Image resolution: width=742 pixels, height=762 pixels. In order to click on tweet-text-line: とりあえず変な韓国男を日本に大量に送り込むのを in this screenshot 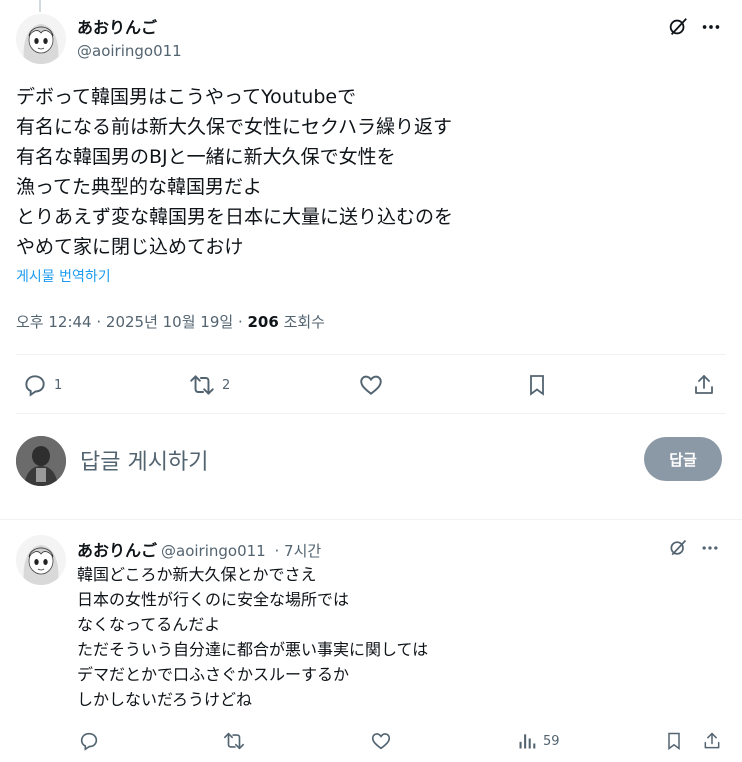, I will do `click(235, 217)`.